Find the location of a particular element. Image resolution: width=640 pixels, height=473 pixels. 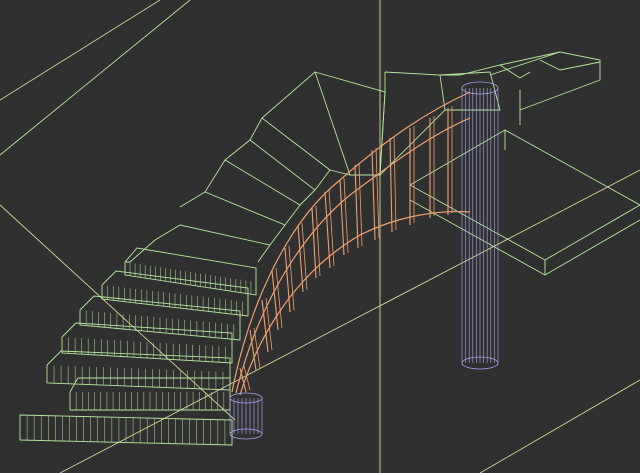

newel-post is located at coordinates (246, 416).